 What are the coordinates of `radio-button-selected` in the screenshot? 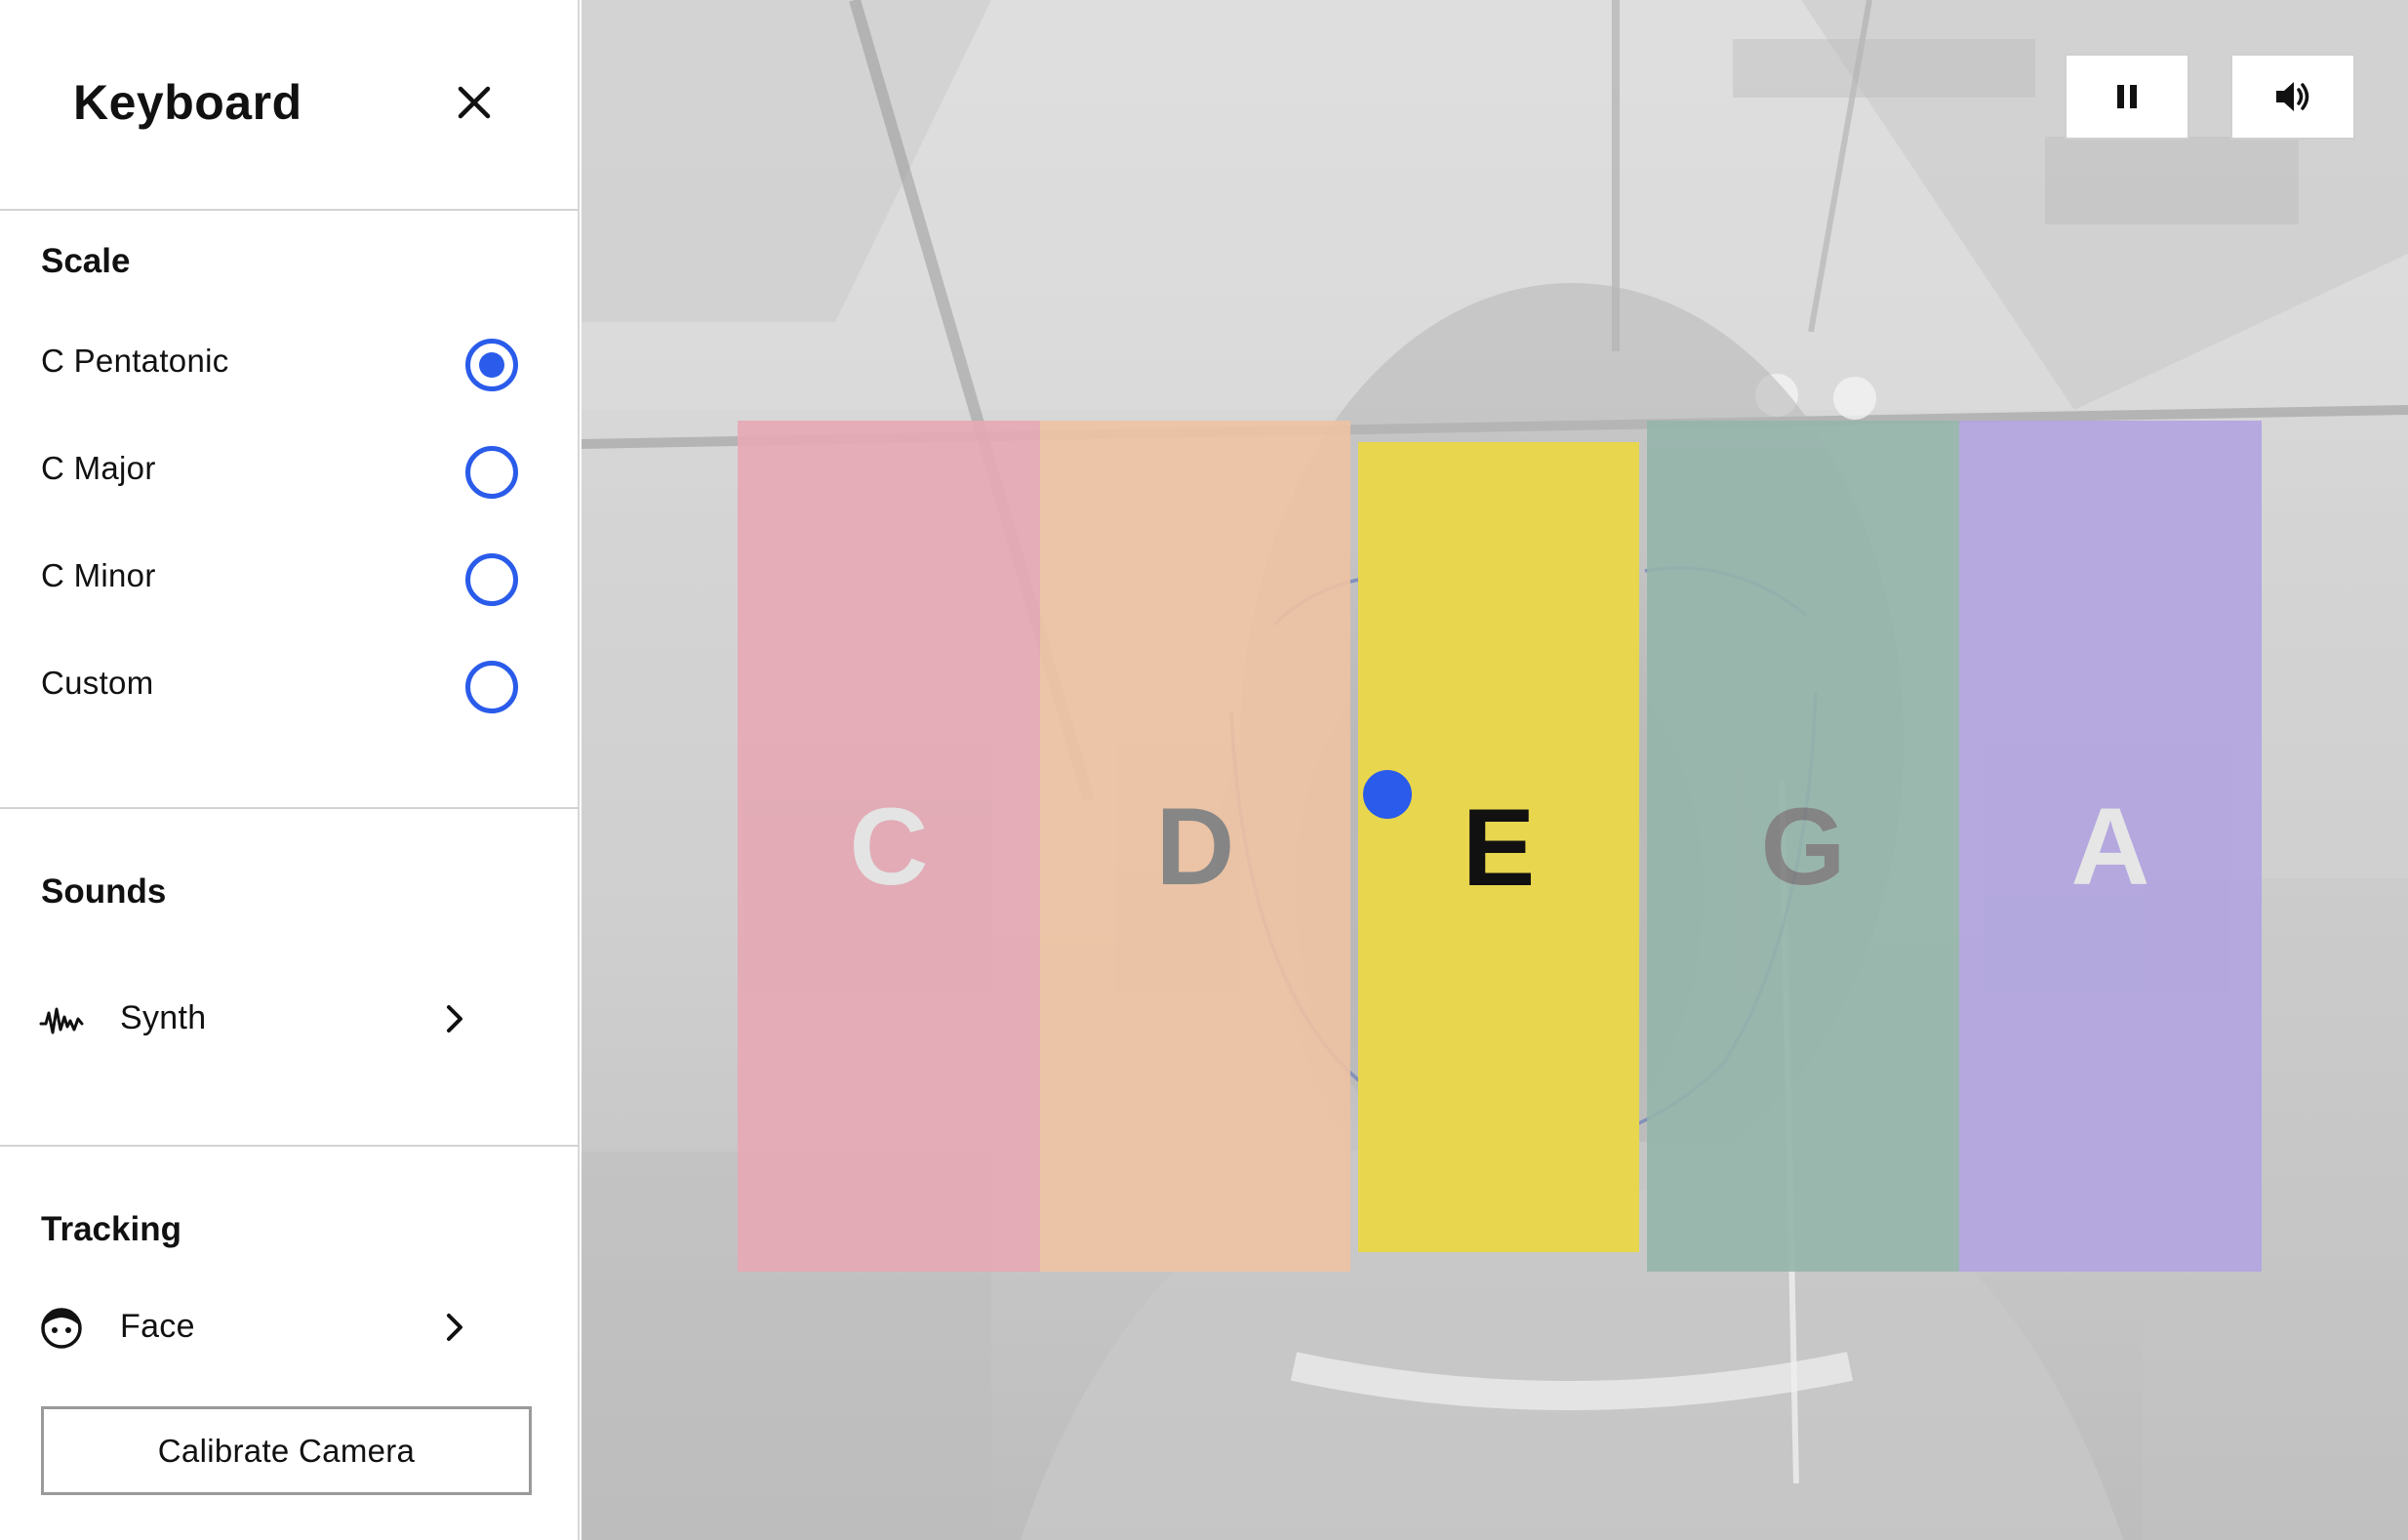 It's located at (492, 365).